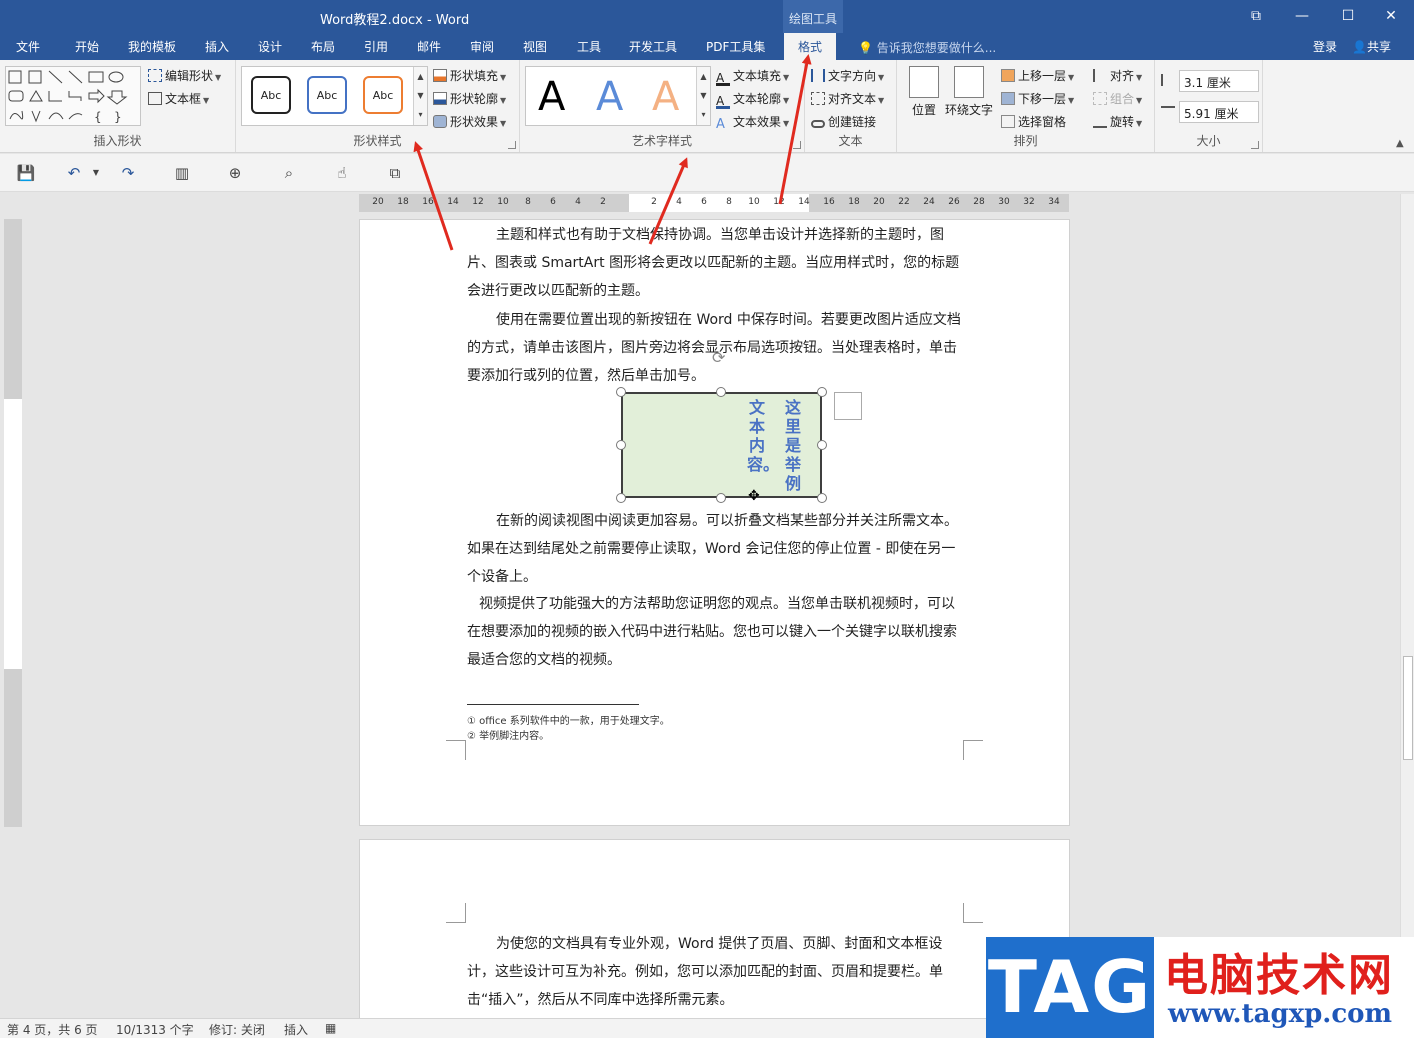 Image resolution: width=1414 pixels, height=1038 pixels. I want to click on status-track-changes: 修订: 关闭, so click(237, 1029).